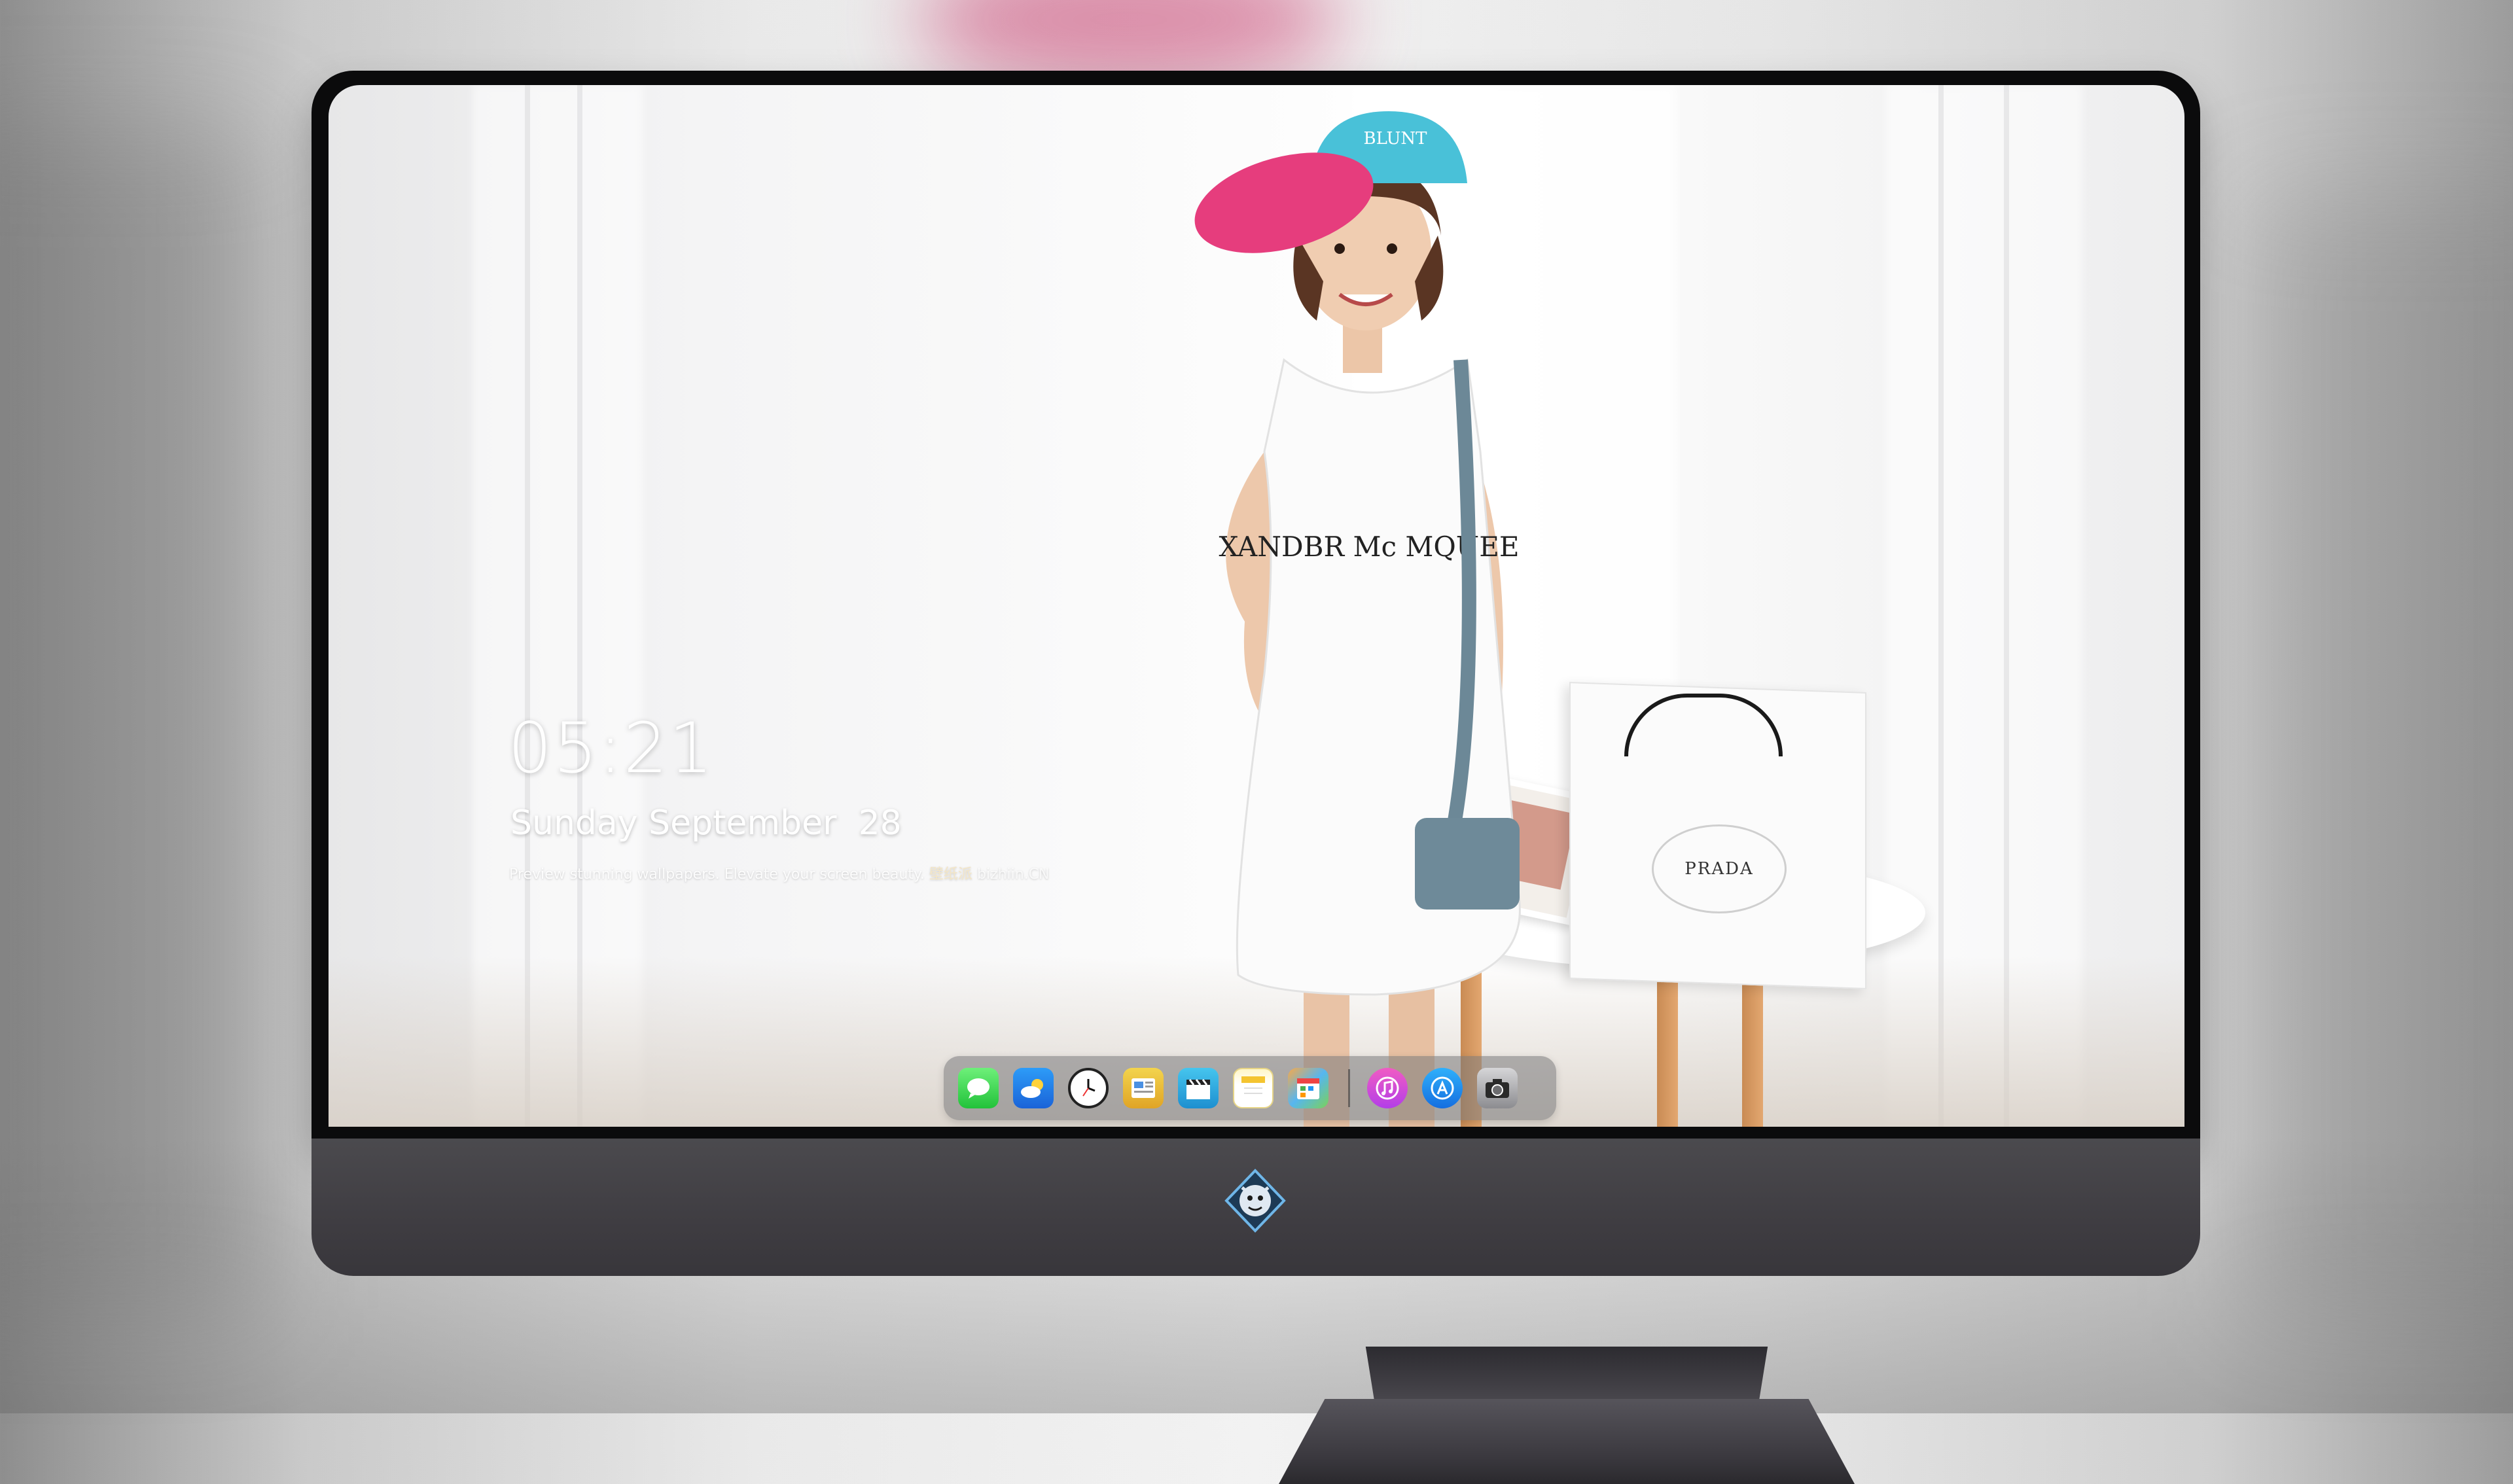 The image size is (2513, 1484). Describe the element at coordinates (1357, 619) in the screenshot. I see `wallpaper-figure: XANDBR Mc MQUEE BLUNT` at that location.